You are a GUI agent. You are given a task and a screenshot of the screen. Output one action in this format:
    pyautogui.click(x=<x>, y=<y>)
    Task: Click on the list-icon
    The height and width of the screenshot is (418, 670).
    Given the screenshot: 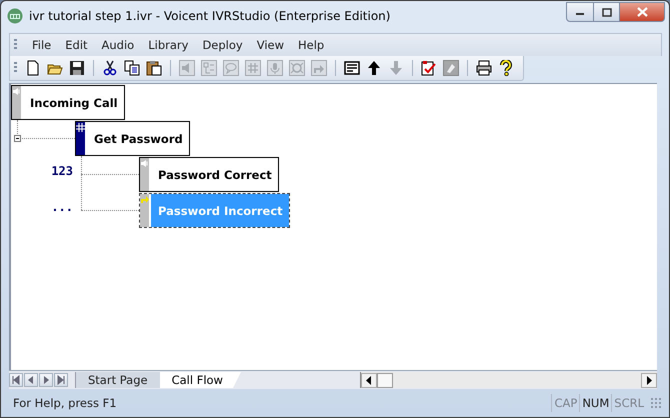 What is the action you would take?
    pyautogui.click(x=352, y=68)
    